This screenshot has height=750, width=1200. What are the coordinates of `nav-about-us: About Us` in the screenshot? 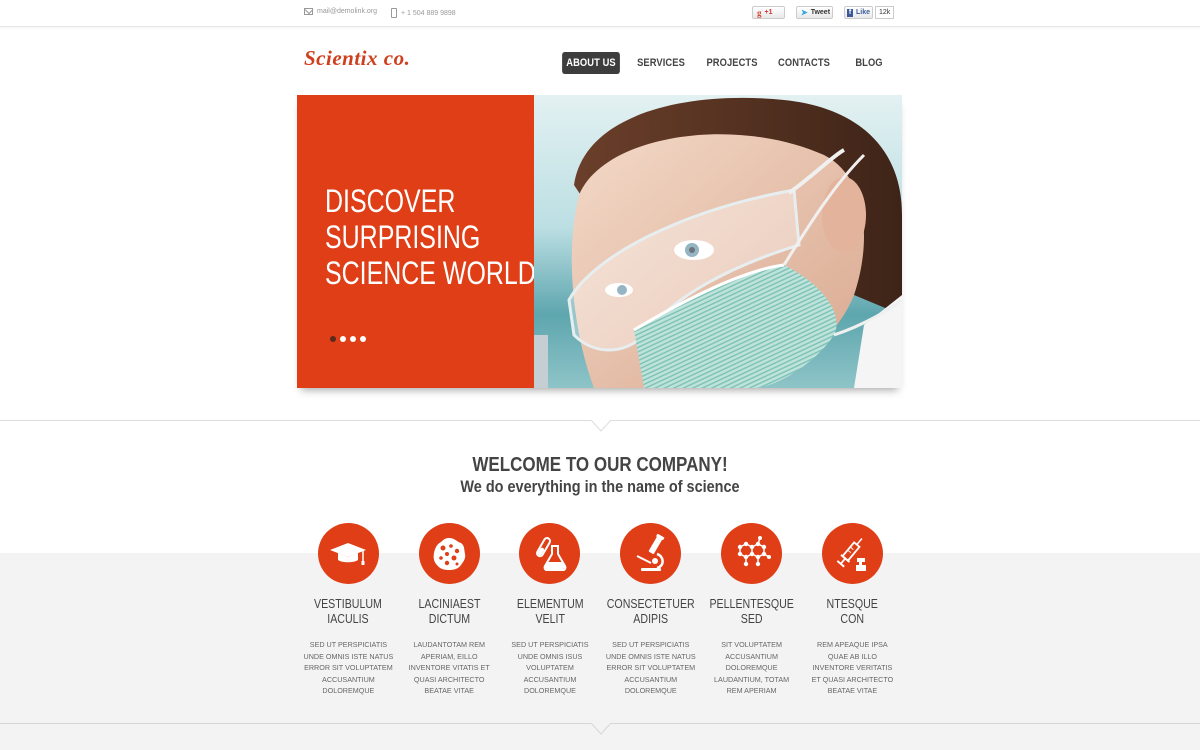 It's located at (591, 63).